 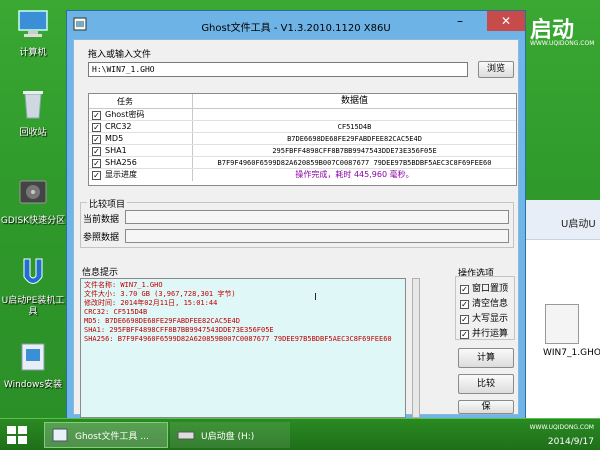 I want to click on desktop-icon-label: GDISK快速分区, so click(x=33, y=221).